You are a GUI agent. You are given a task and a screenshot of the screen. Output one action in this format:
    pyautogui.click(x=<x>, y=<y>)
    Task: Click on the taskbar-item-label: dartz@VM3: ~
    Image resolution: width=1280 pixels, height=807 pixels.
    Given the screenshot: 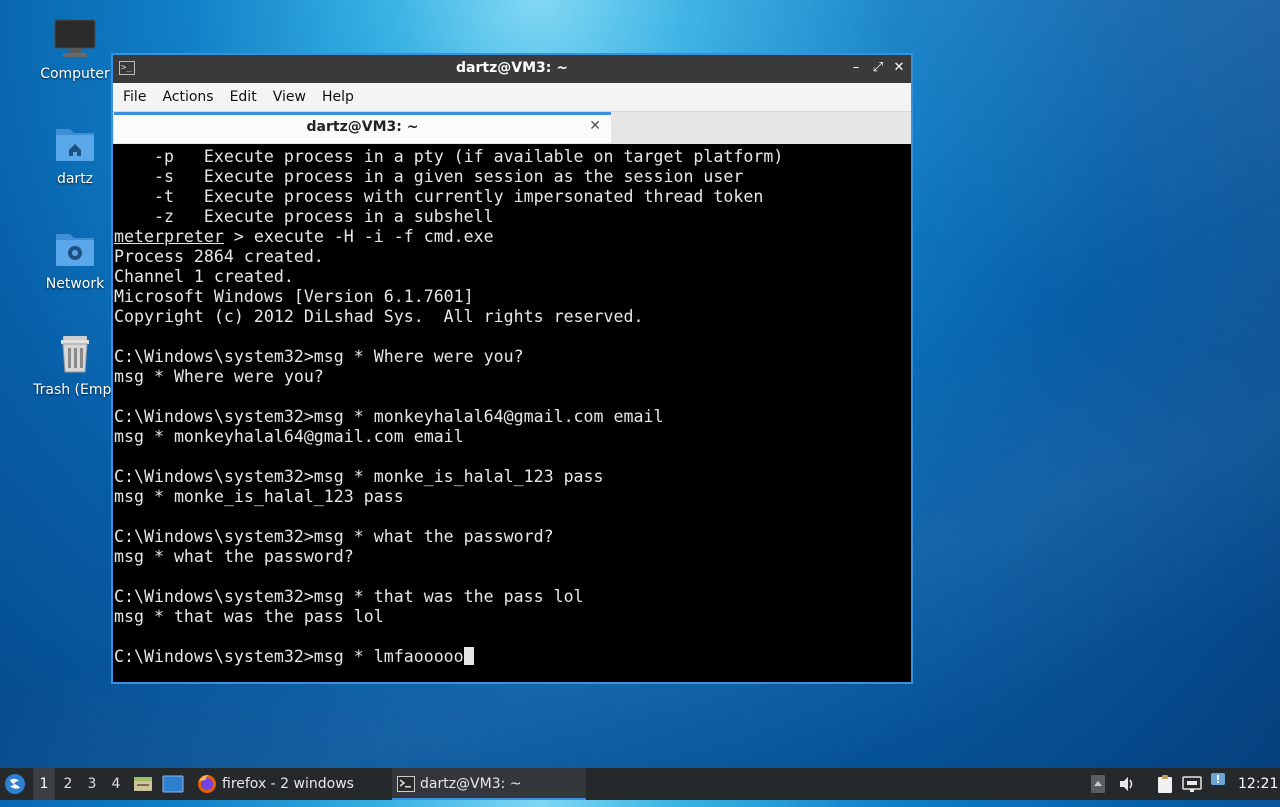 What is the action you would take?
    pyautogui.click(x=471, y=784)
    